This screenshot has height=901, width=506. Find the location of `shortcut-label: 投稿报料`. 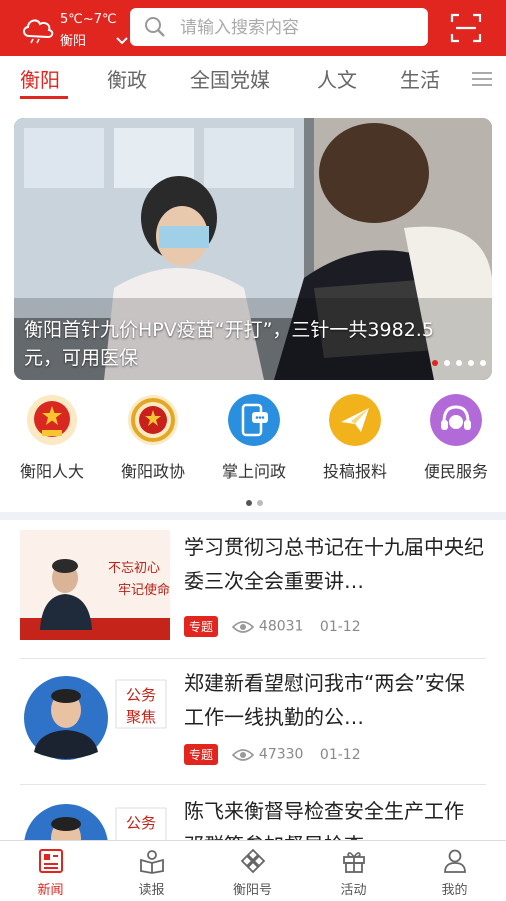

shortcut-label: 投稿报料 is located at coordinates (354, 471).